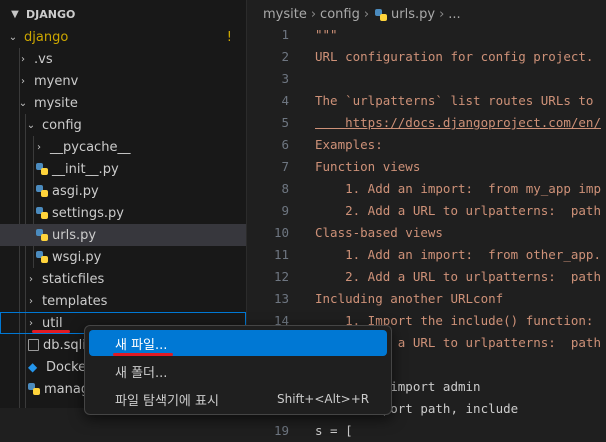  I want to click on code-link: https://docs.djangoproject.com/en/, so click(458, 123).